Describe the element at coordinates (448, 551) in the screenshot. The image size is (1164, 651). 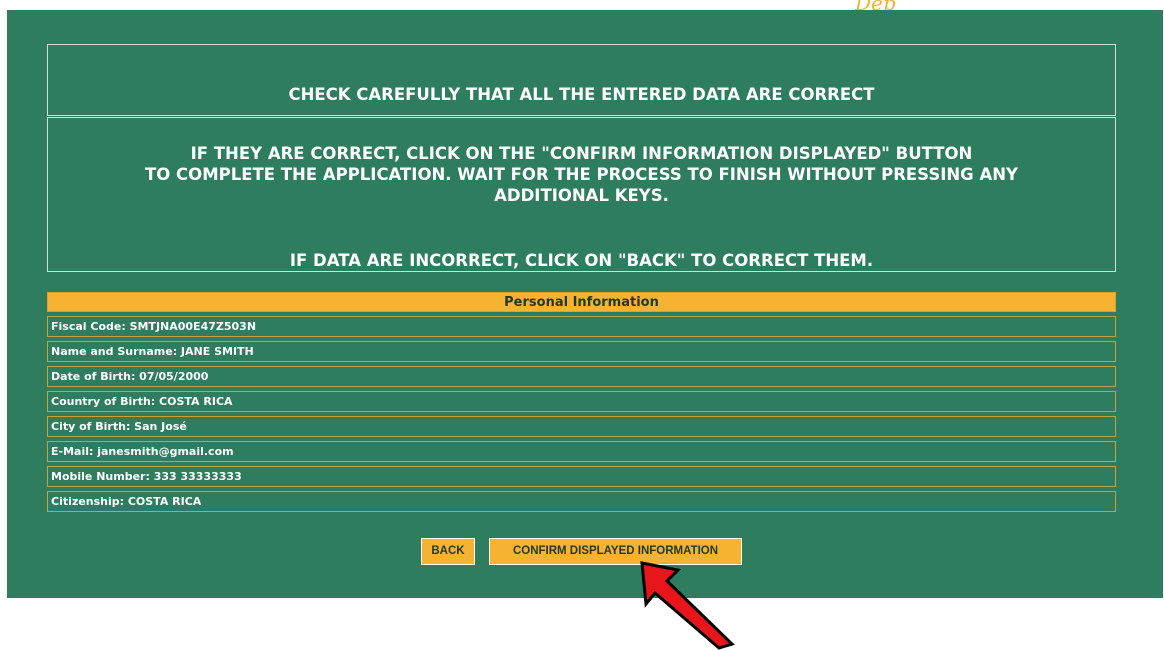
I see `back-button: BACK` at that location.